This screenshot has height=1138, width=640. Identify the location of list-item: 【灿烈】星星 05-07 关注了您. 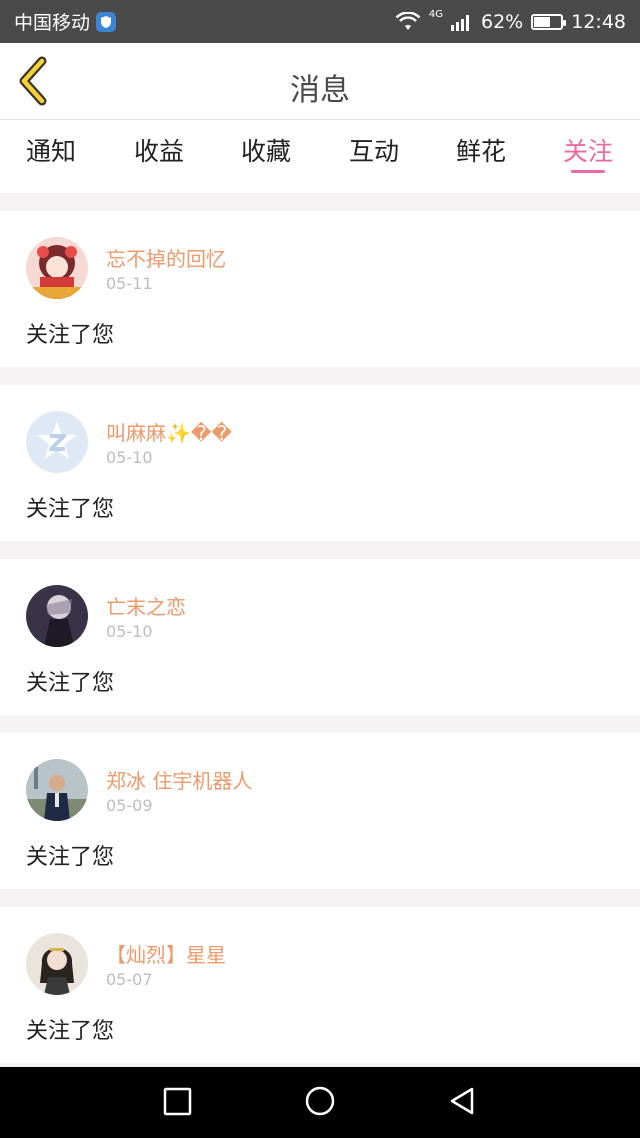
(320, 985).